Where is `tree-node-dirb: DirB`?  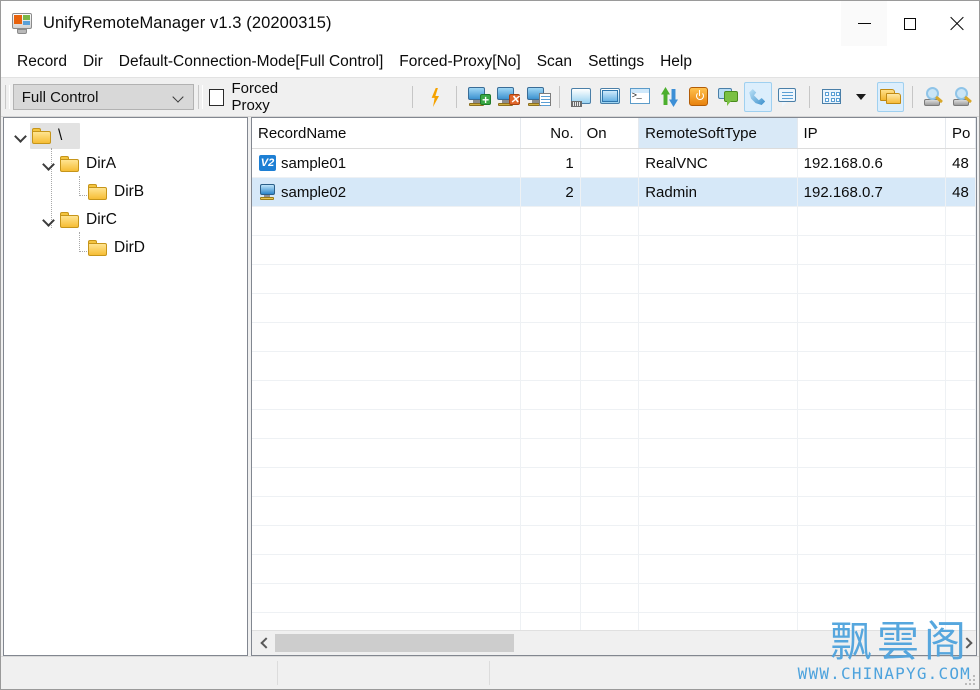
tree-node-dirb: DirB is located at coordinates (125, 192).